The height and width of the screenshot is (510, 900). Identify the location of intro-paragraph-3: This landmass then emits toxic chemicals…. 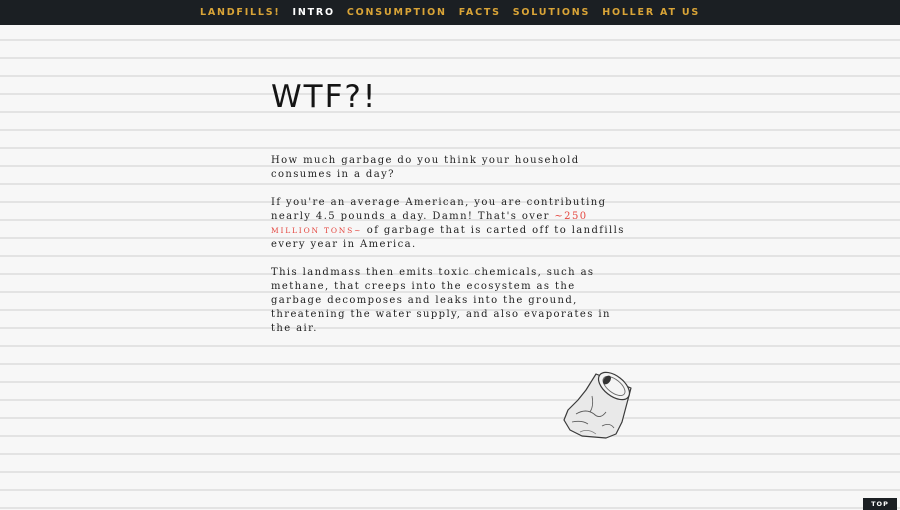
(441, 300).